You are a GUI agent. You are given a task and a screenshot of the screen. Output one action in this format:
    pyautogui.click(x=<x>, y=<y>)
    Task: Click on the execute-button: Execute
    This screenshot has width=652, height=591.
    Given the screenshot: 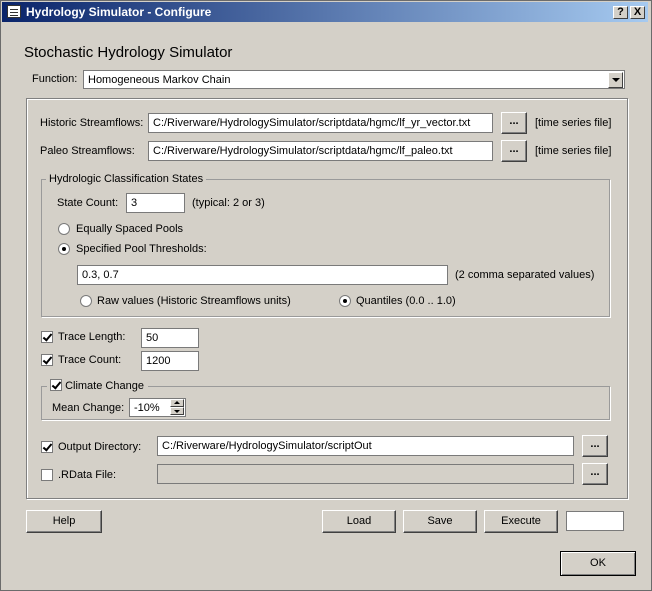 What is the action you would take?
    pyautogui.click(x=521, y=521)
    